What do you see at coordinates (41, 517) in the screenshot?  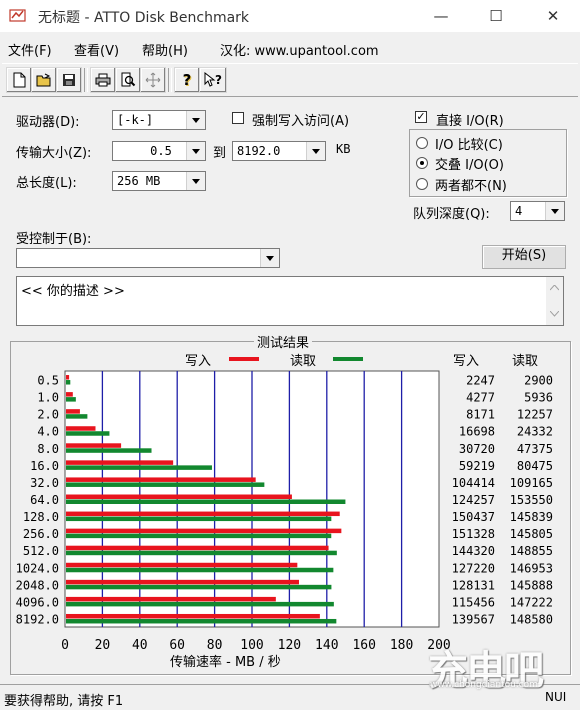 I see `y-tick-label: 128.0` at bounding box center [41, 517].